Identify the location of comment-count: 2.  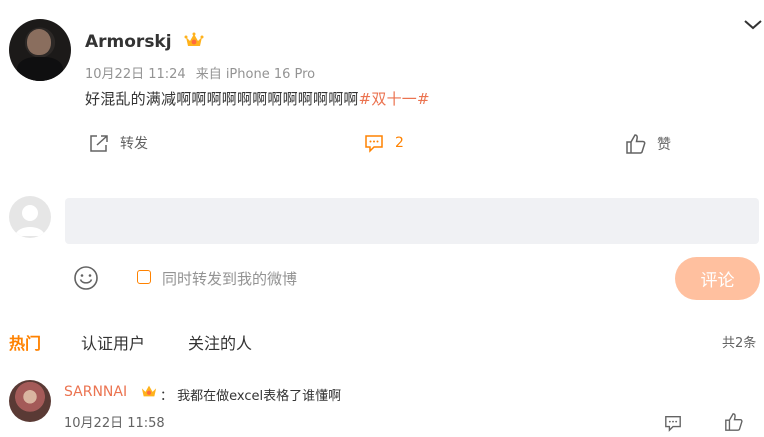
(399, 143).